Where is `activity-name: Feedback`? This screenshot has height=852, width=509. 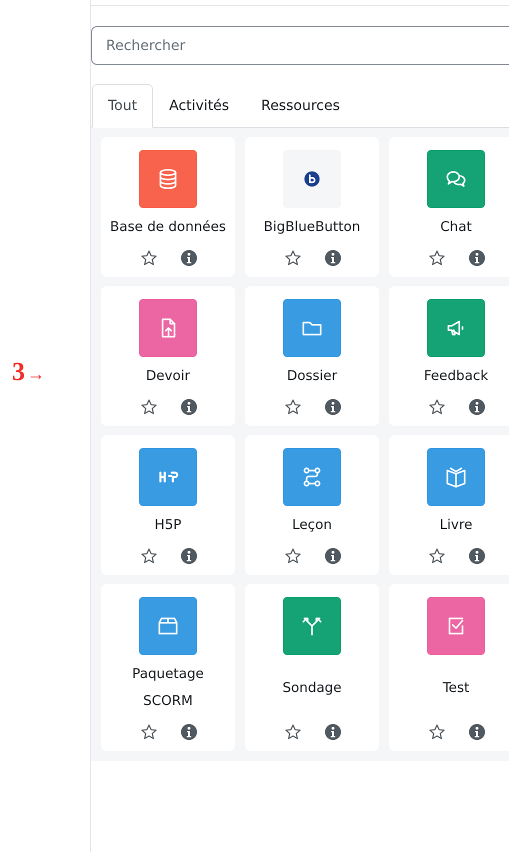
activity-name: Feedback is located at coordinates (456, 376).